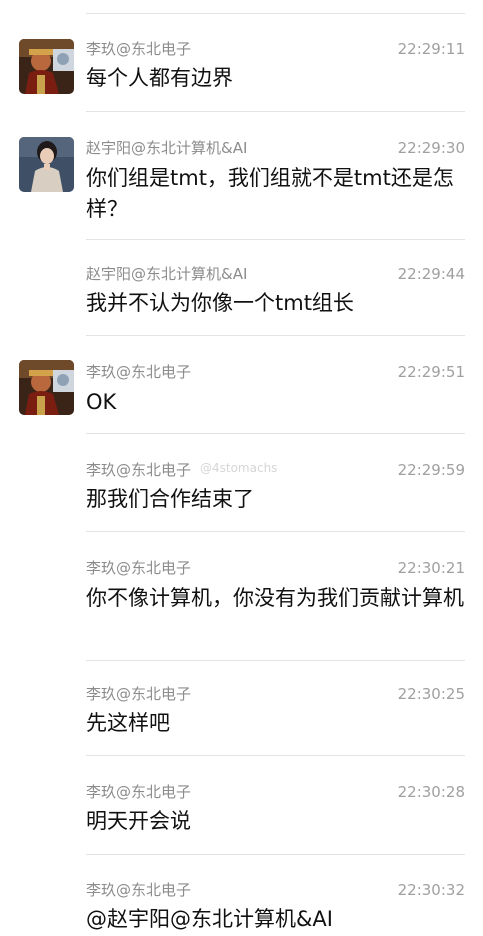 The height and width of the screenshot is (936, 483). What do you see at coordinates (170, 499) in the screenshot?
I see `message-text: 那我们合作结束了` at bounding box center [170, 499].